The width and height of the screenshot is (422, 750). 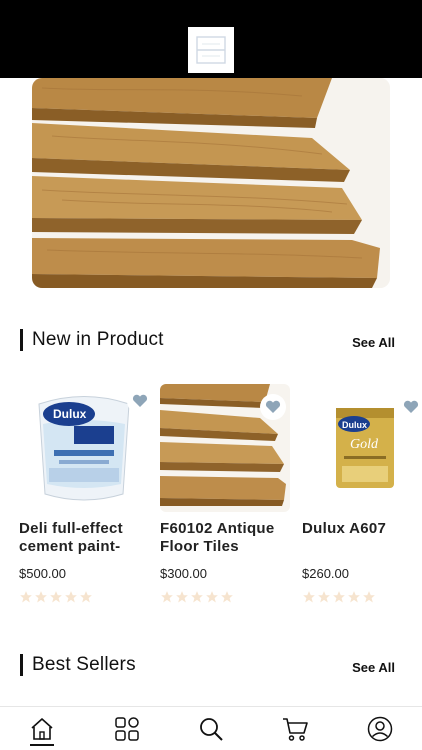 I want to click on product-name: Deli full-effect cement paint-, so click(x=84, y=538).